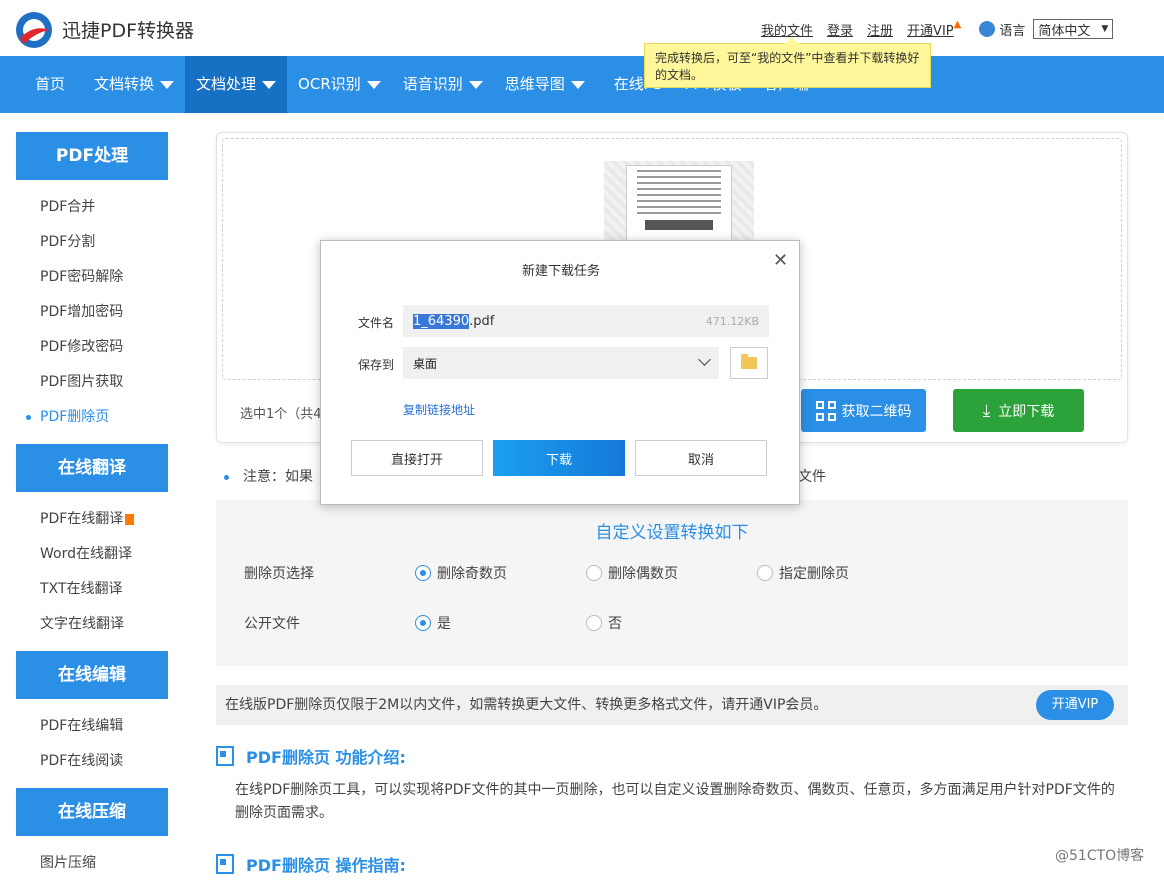 This screenshot has height=890, width=1164. Describe the element at coordinates (92, 726) in the screenshot. I see `sidebar-item: PDF在线编辑` at that location.